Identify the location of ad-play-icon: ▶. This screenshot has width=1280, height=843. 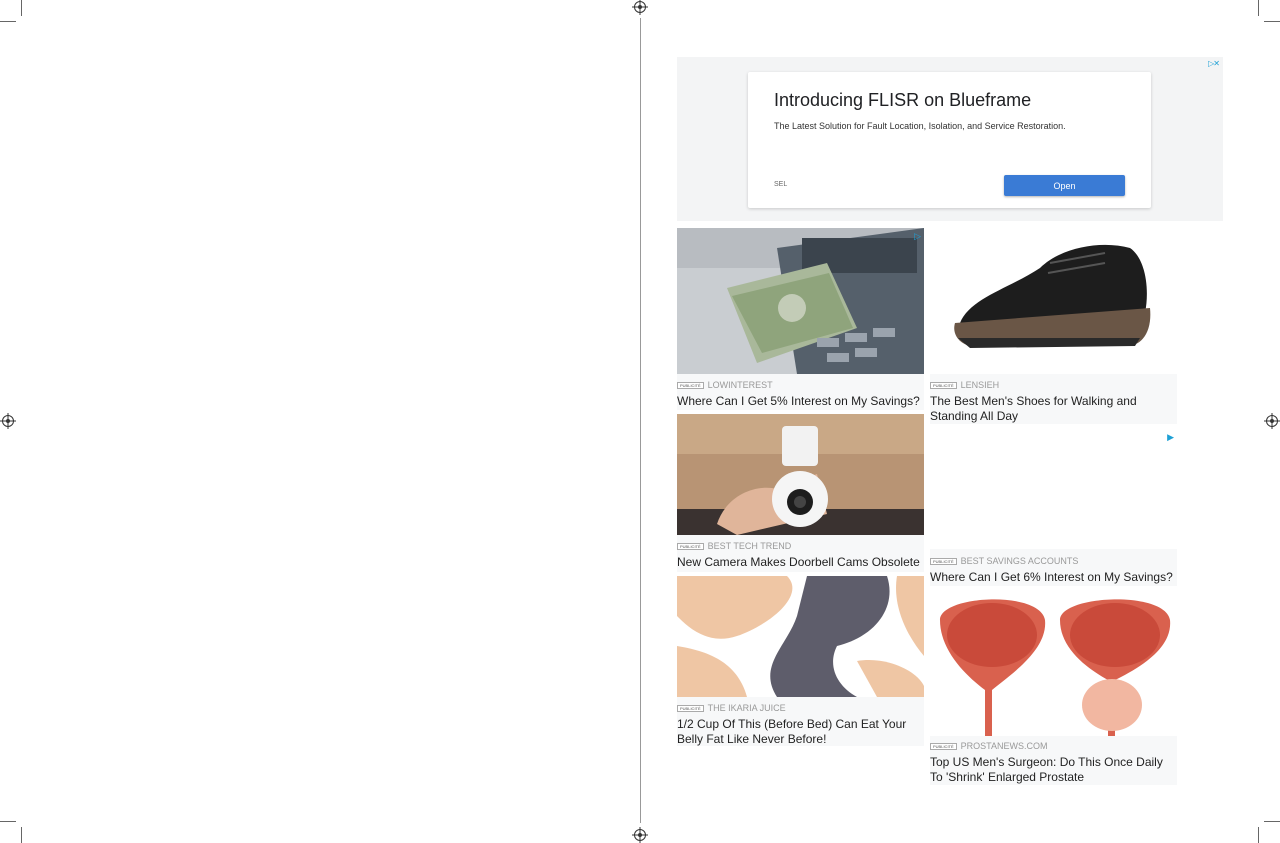
(1170, 437).